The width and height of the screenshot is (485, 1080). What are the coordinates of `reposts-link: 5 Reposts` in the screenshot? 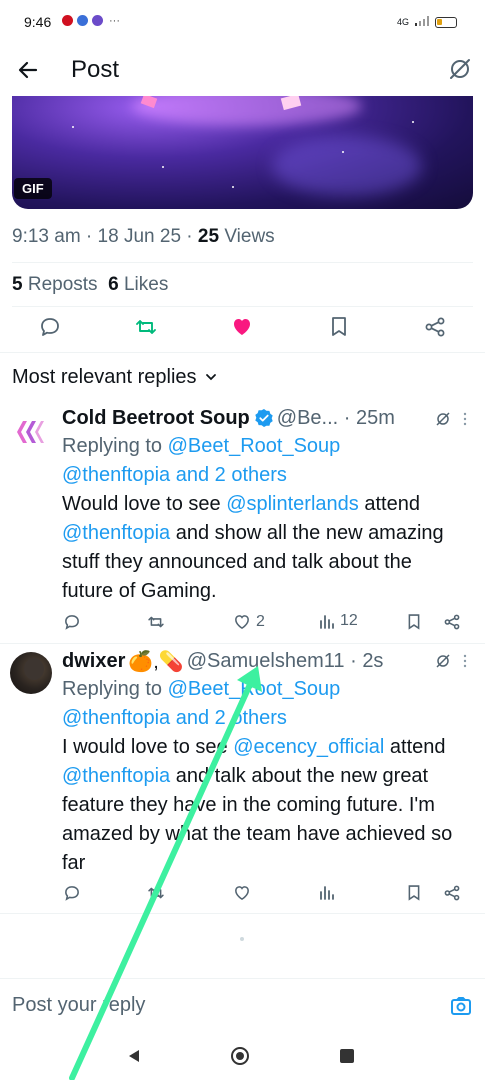 It's located at (55, 284).